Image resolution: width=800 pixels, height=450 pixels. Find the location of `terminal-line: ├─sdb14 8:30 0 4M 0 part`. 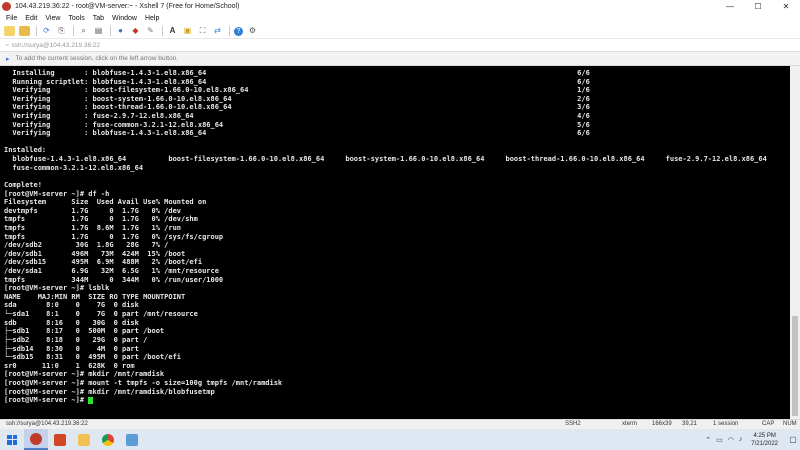

terminal-line: ├─sdb14 8:30 0 4M 0 part is located at coordinates (71, 348).